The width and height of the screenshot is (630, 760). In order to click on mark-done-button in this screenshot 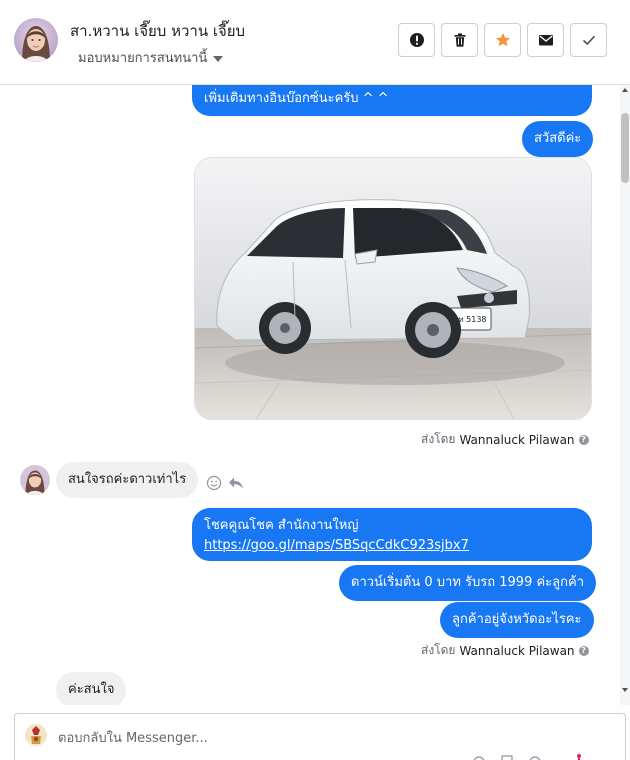, I will do `click(588, 40)`.